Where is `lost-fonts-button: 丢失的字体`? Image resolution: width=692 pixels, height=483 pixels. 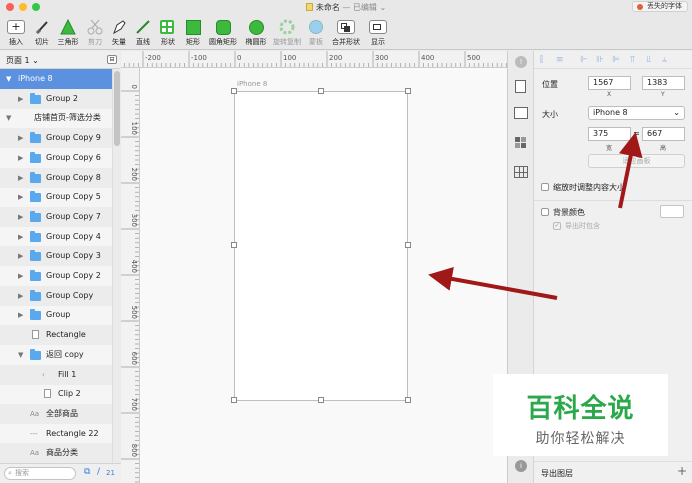
lost-fonts-button: 丢失的字体 is located at coordinates (660, 6).